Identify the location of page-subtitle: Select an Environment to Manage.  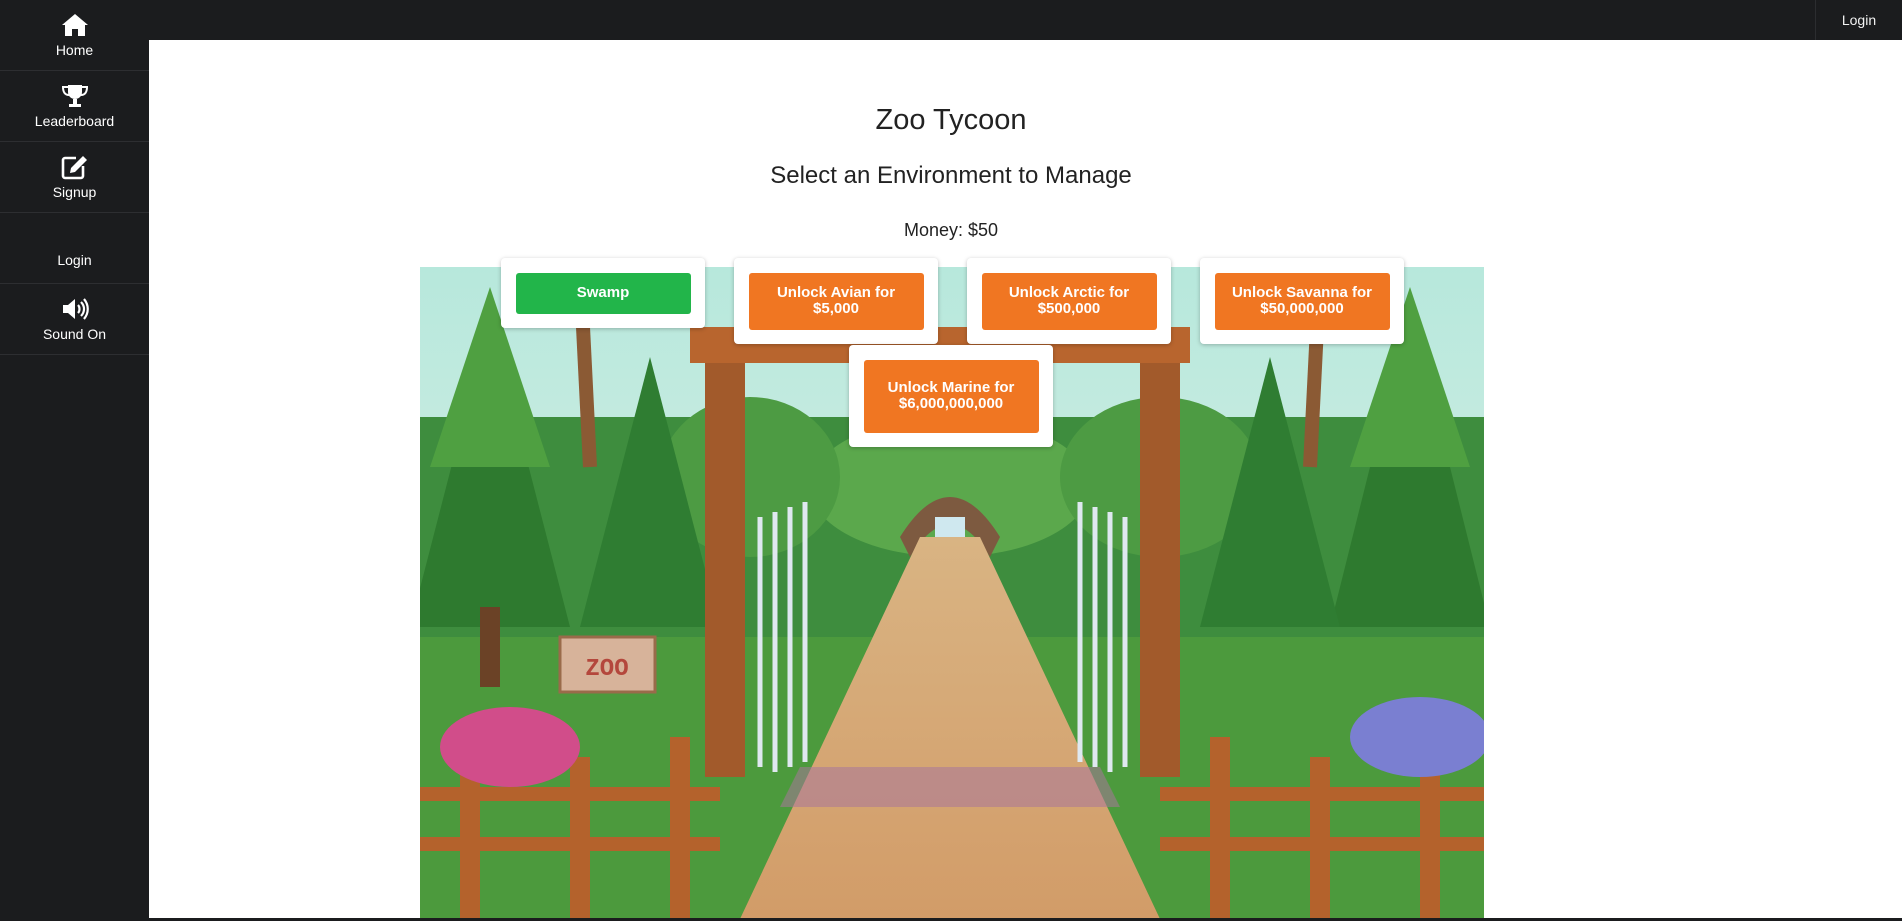
(951, 175).